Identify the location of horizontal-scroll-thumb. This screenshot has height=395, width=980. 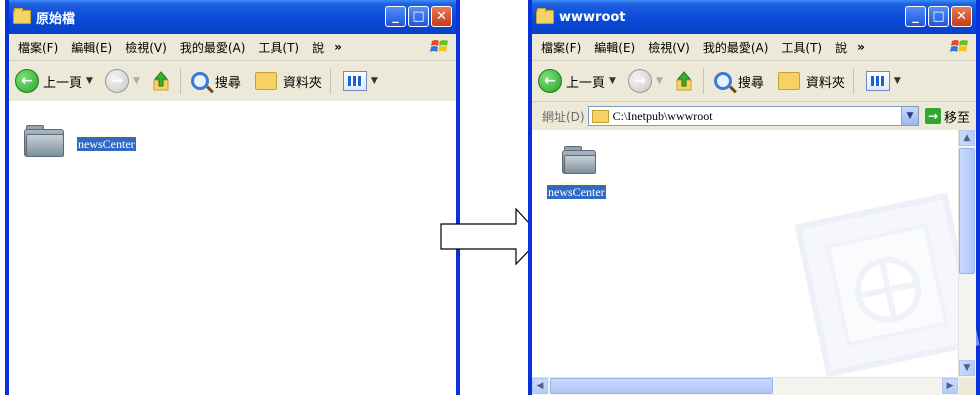
(661, 386).